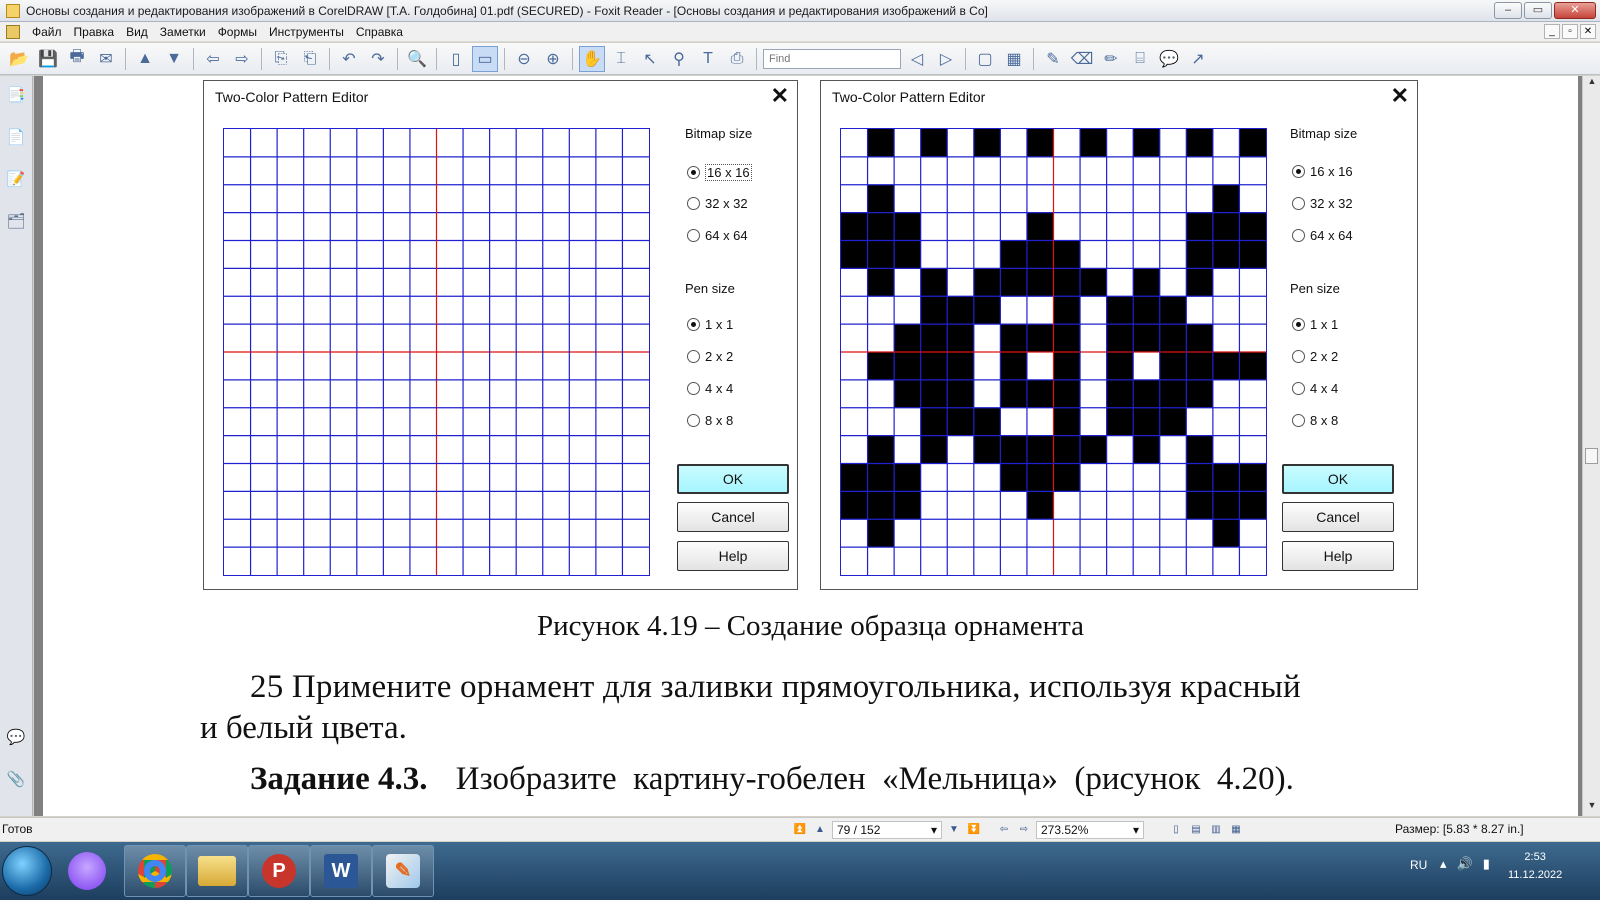 The height and width of the screenshot is (900, 1600). I want to click on previous-page-icon: ▲, so click(820, 830).